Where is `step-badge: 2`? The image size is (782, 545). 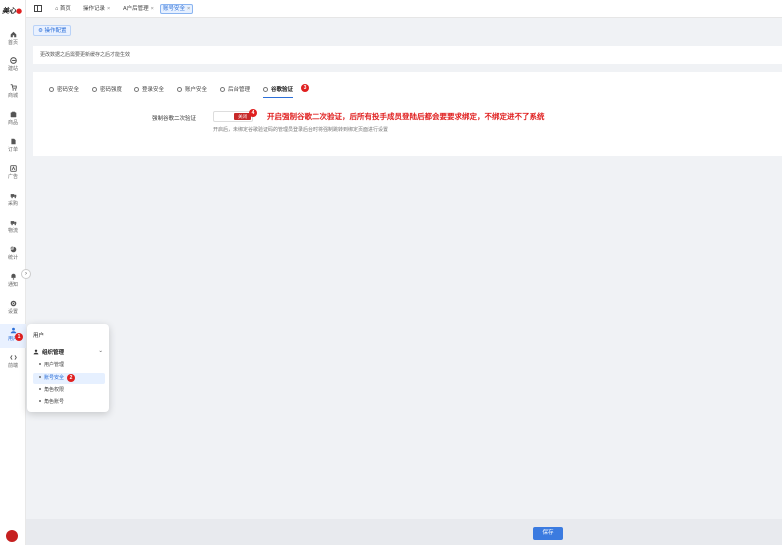
step-badge: 2 is located at coordinates (71, 378).